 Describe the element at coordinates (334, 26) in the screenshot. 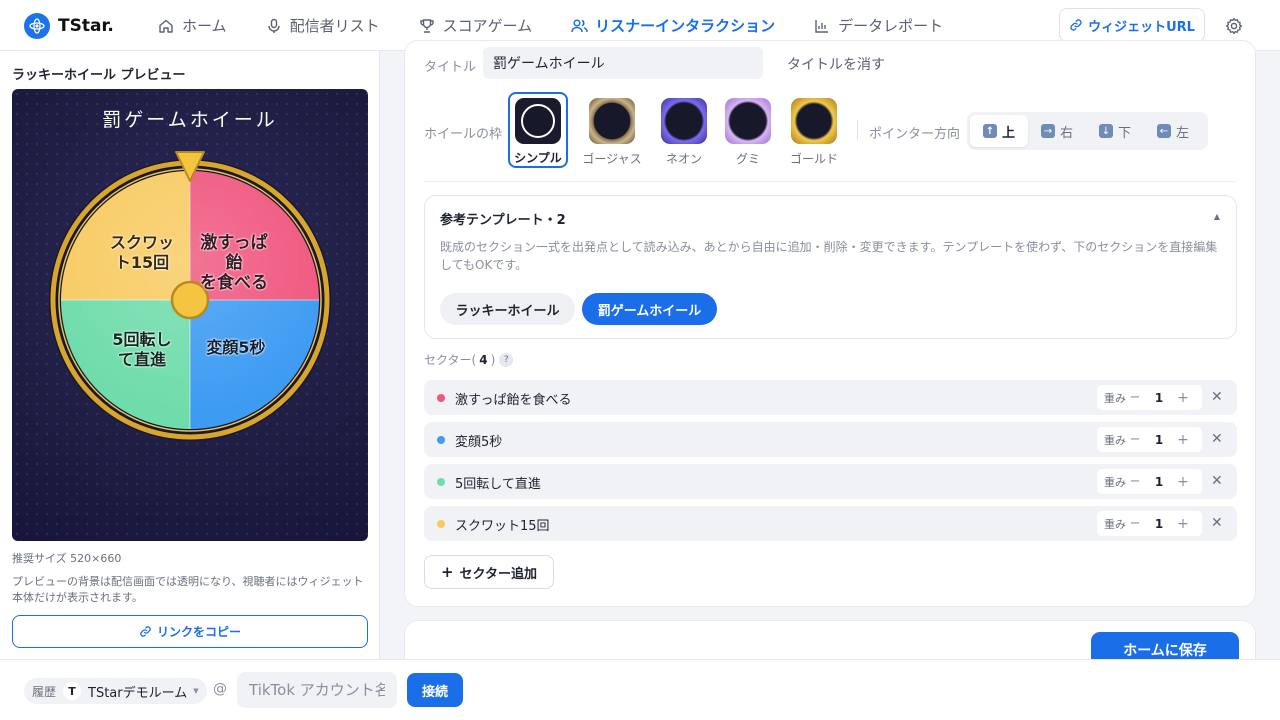

I see `nav-streamer-list-label: 配信者リスト` at that location.